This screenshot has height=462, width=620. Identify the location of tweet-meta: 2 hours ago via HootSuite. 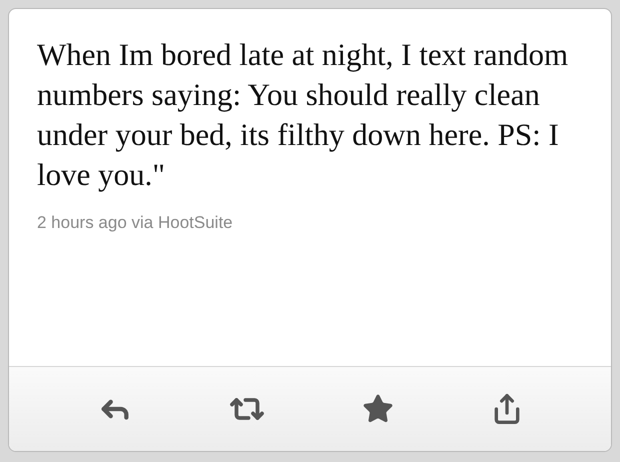
(135, 223).